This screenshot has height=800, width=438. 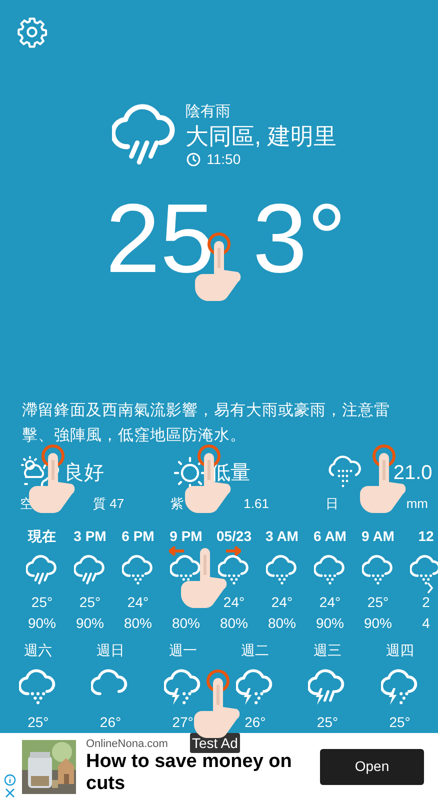 I want to click on day-label: 週一, so click(x=182, y=650).